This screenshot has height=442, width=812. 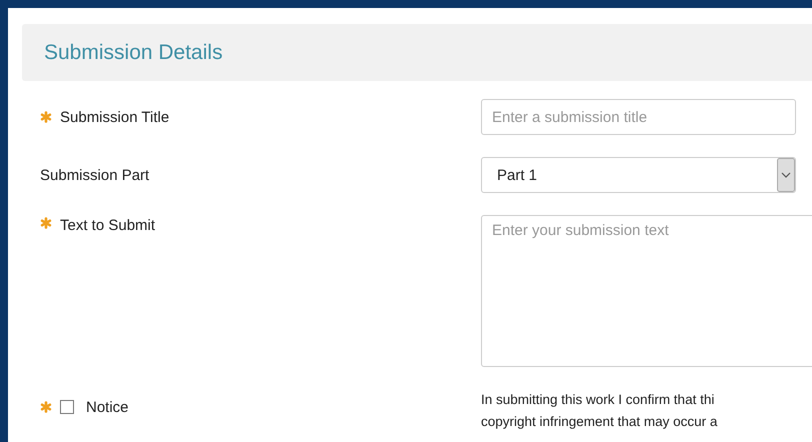 I want to click on field-label: Text to Submit, so click(x=108, y=225).